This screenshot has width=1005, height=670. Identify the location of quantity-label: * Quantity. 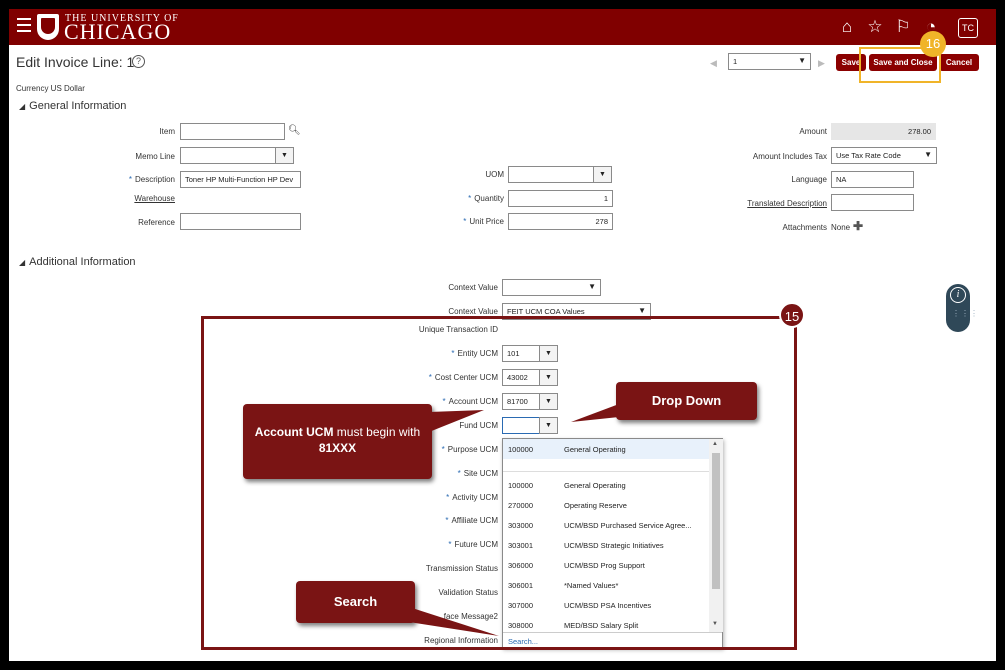
(469, 198).